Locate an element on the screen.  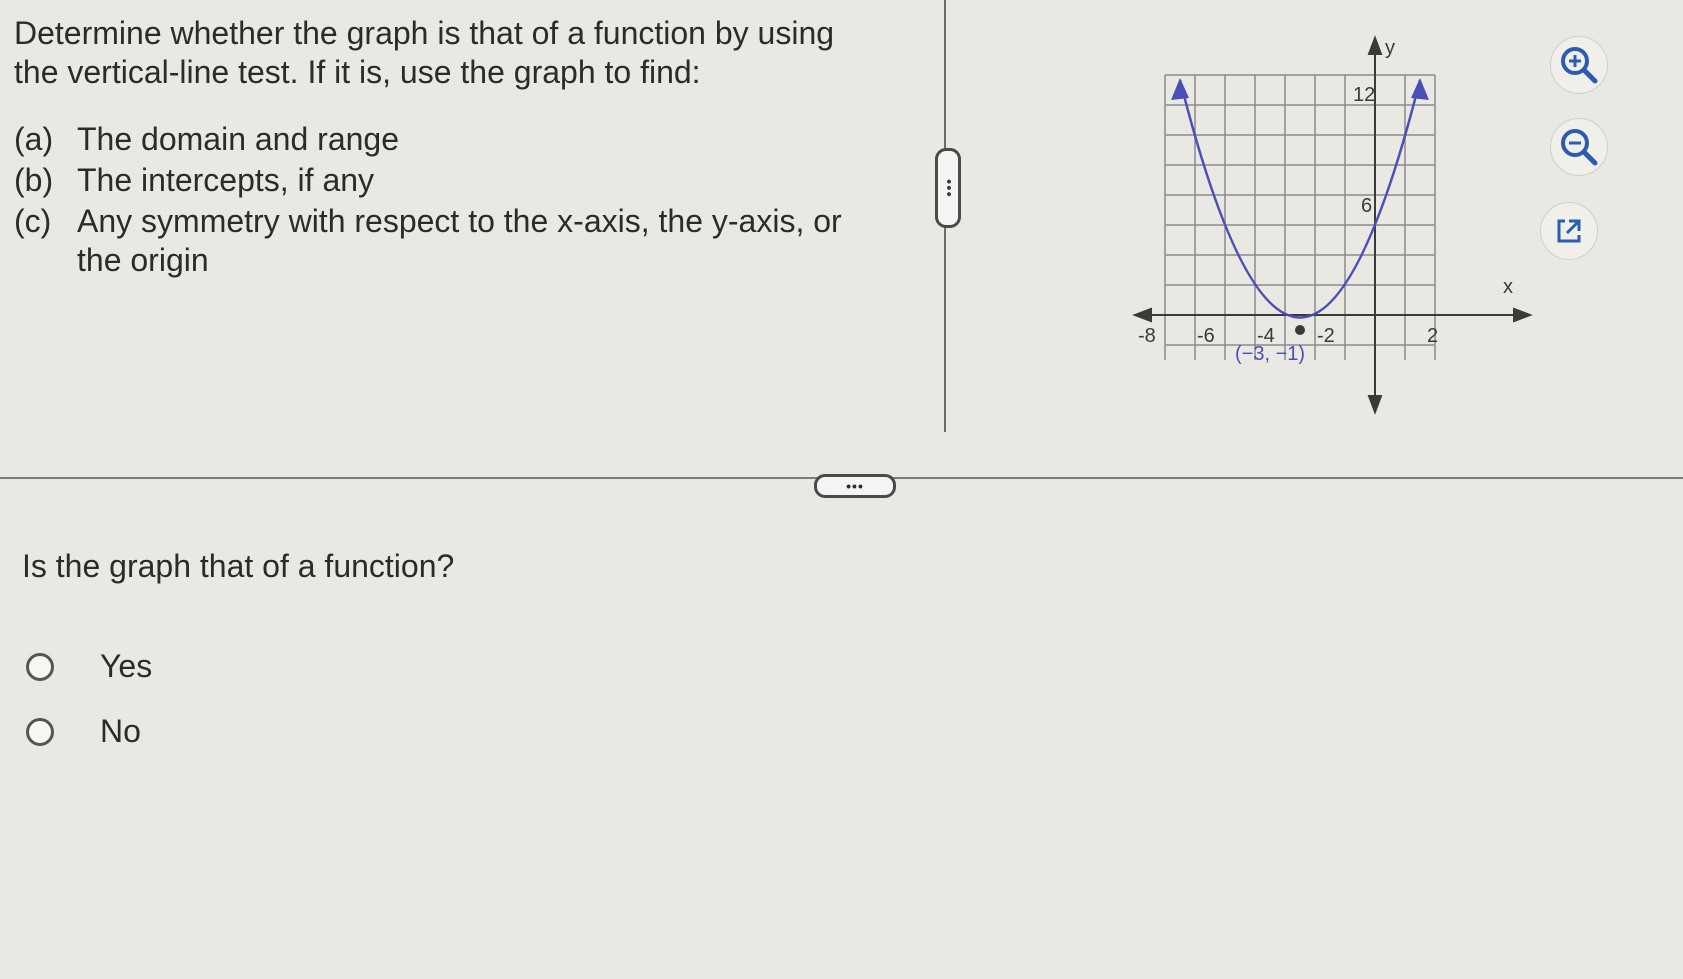
vertical-resize-handle: ••• is located at coordinates (948, 188).